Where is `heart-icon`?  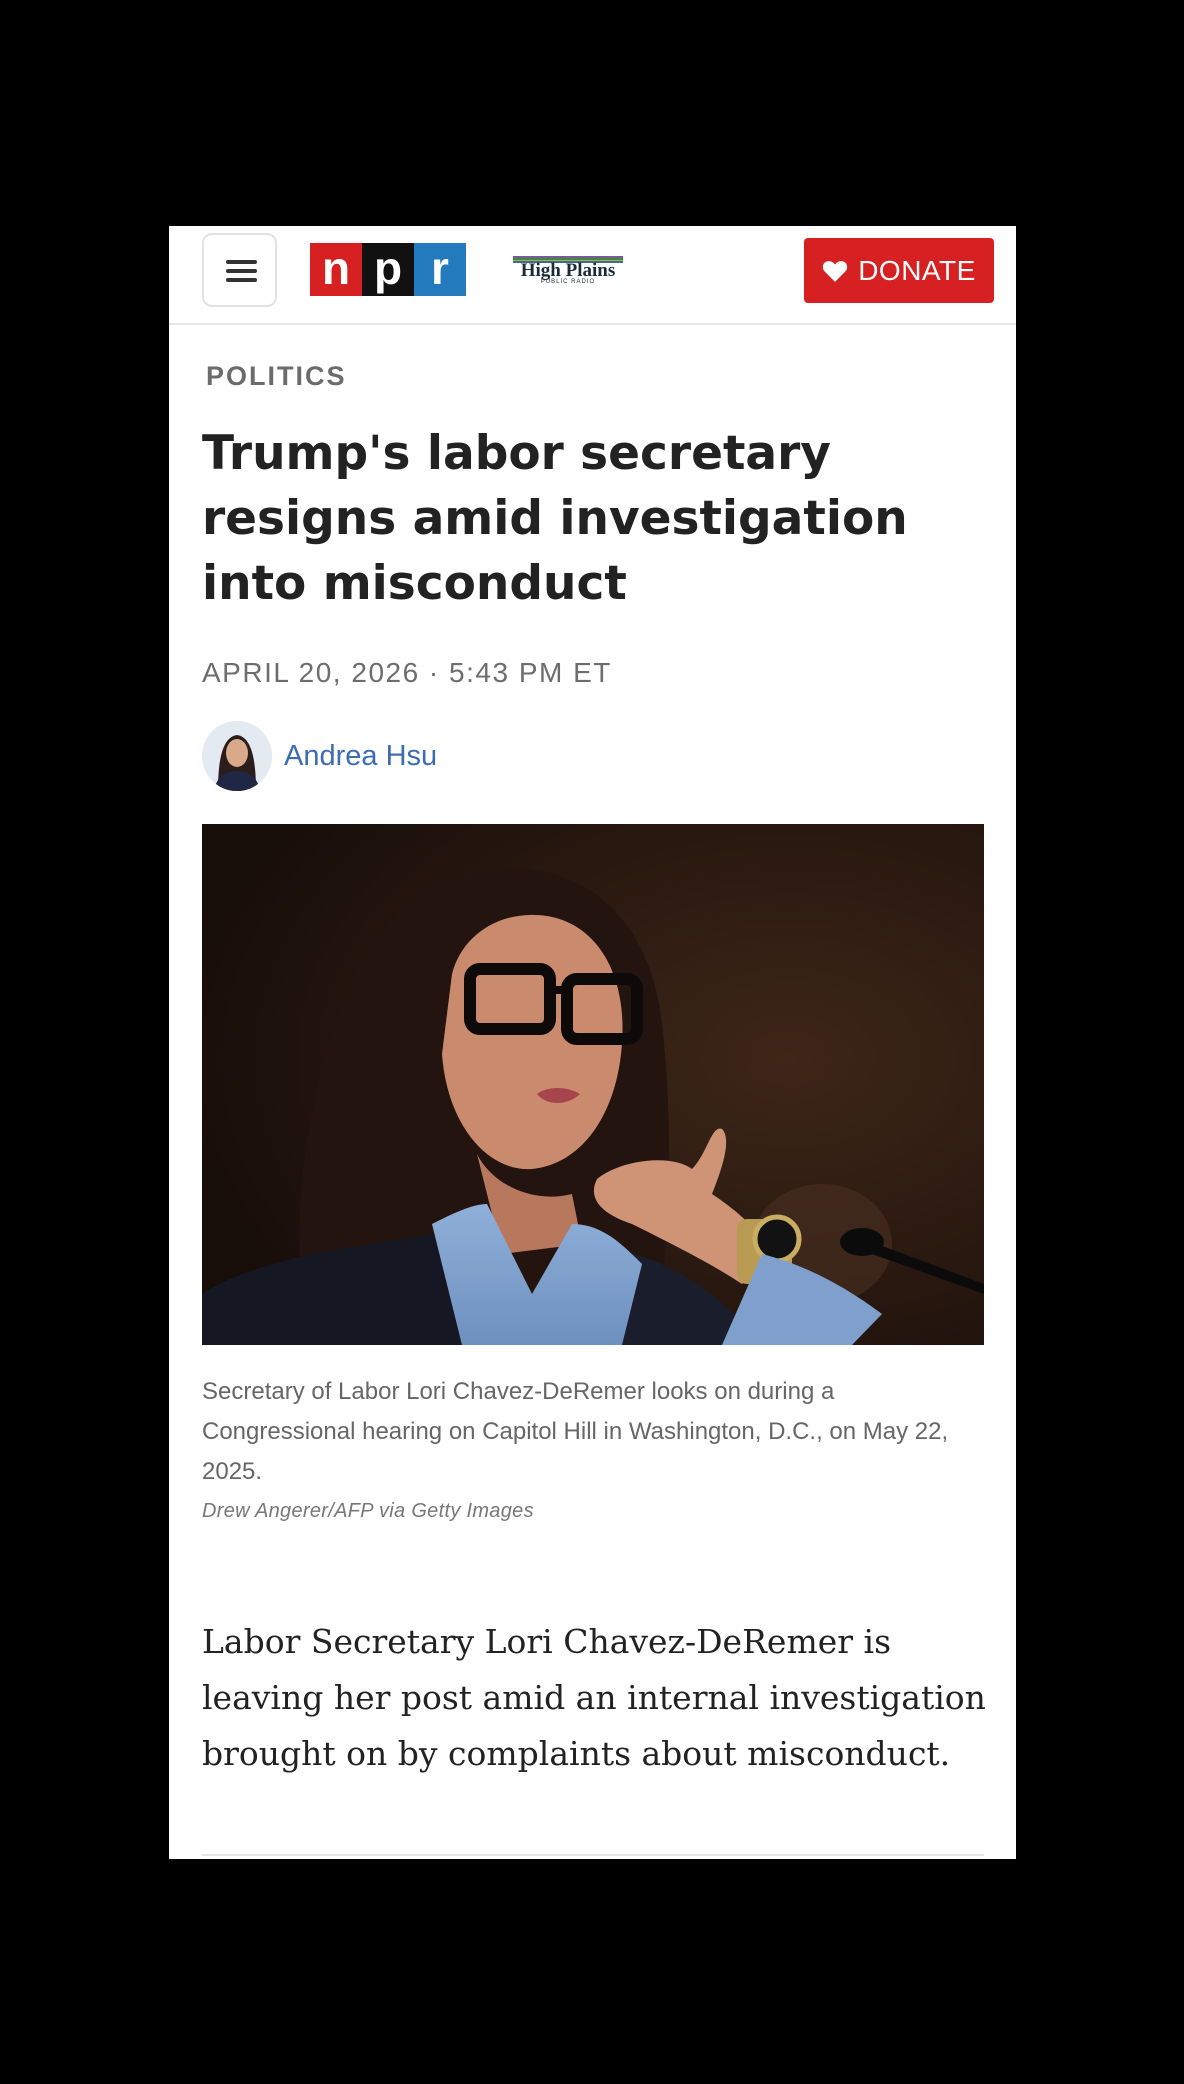
heart-icon is located at coordinates (835, 271).